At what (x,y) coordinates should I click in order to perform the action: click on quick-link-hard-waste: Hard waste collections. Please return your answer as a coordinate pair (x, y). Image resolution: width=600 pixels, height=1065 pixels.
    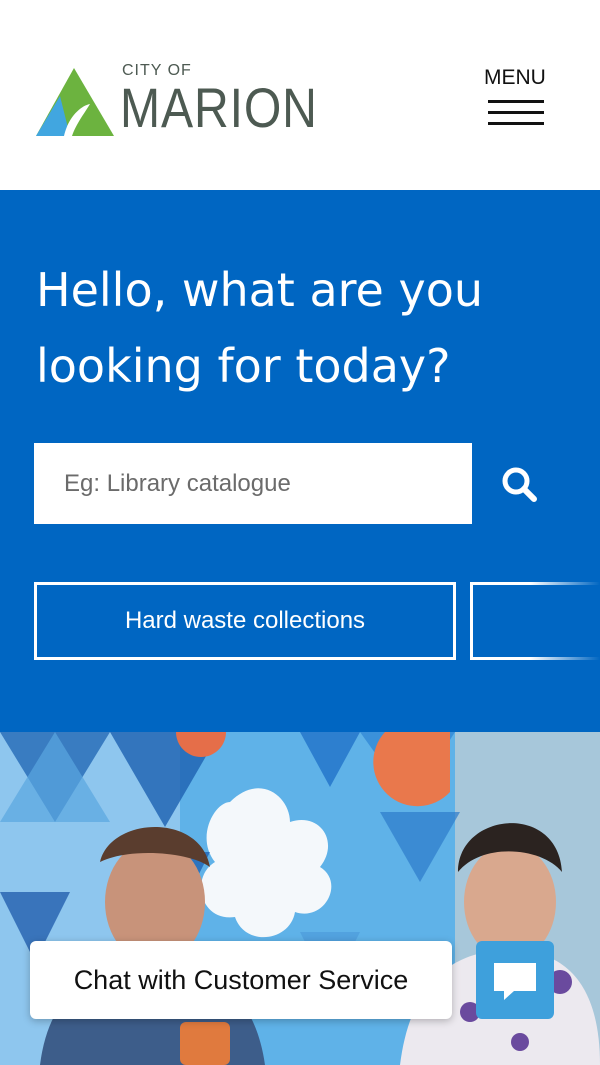
    Looking at the image, I should click on (245, 621).